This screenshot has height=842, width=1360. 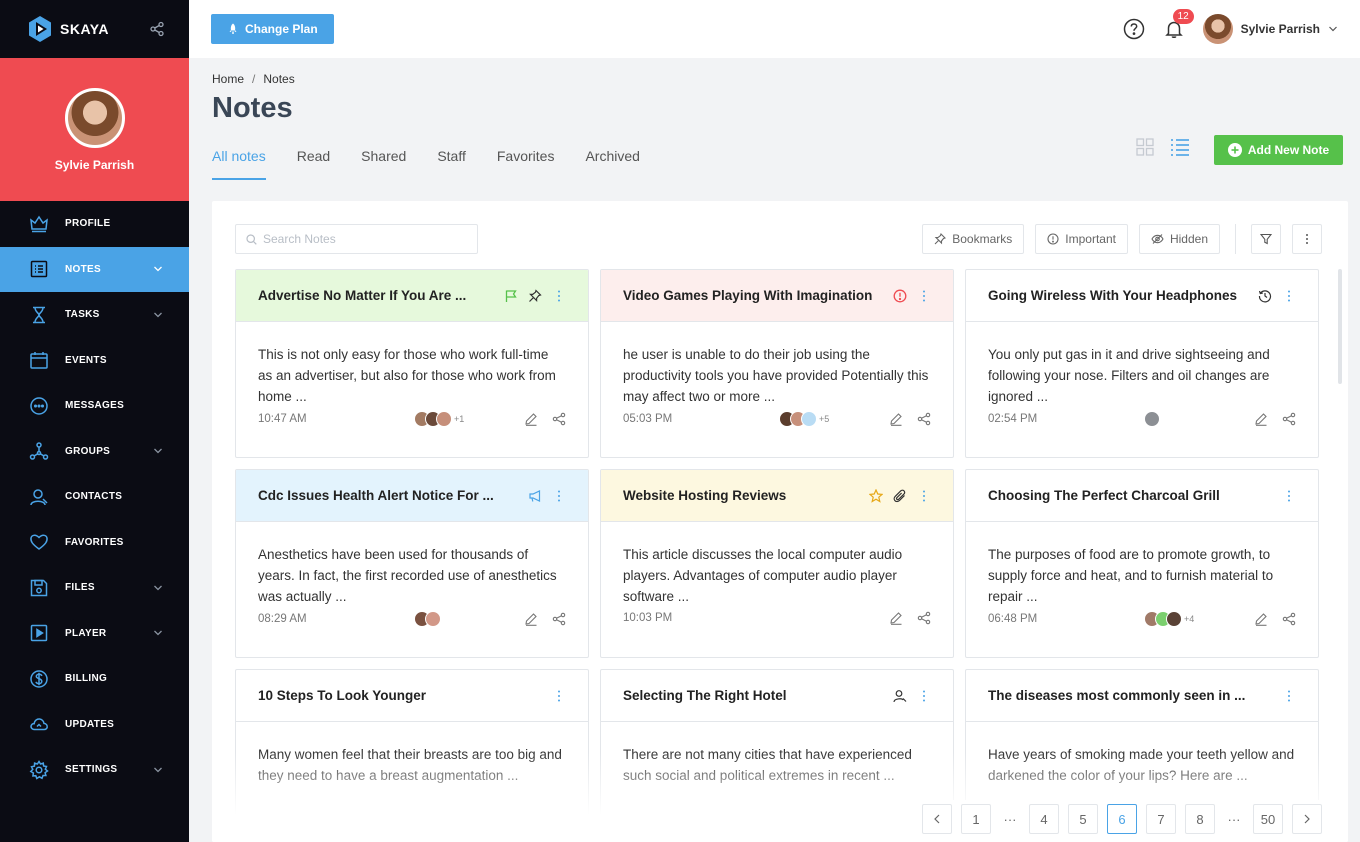 I want to click on history-icon, so click(x=1265, y=296).